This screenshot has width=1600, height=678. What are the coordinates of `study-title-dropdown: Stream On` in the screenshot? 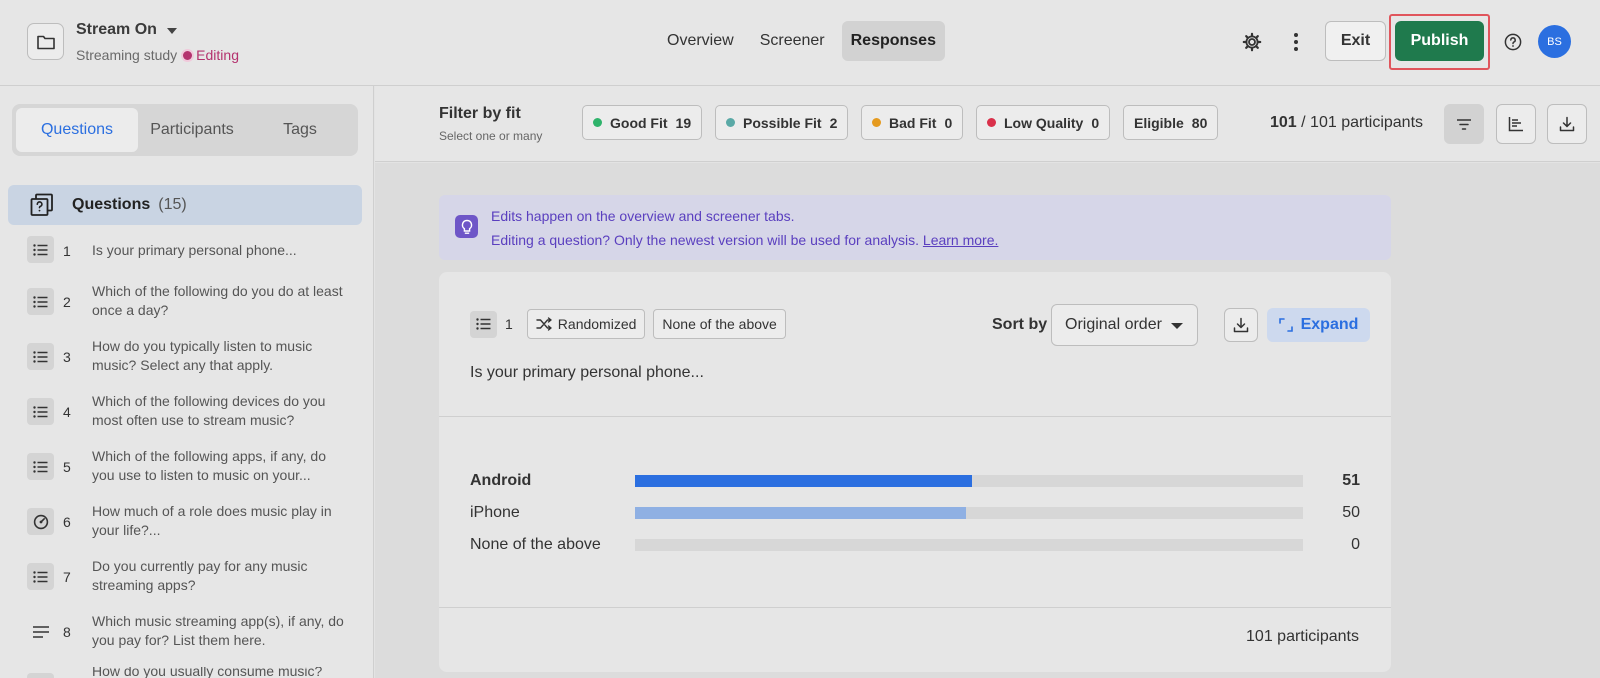 It's located at (126, 30).